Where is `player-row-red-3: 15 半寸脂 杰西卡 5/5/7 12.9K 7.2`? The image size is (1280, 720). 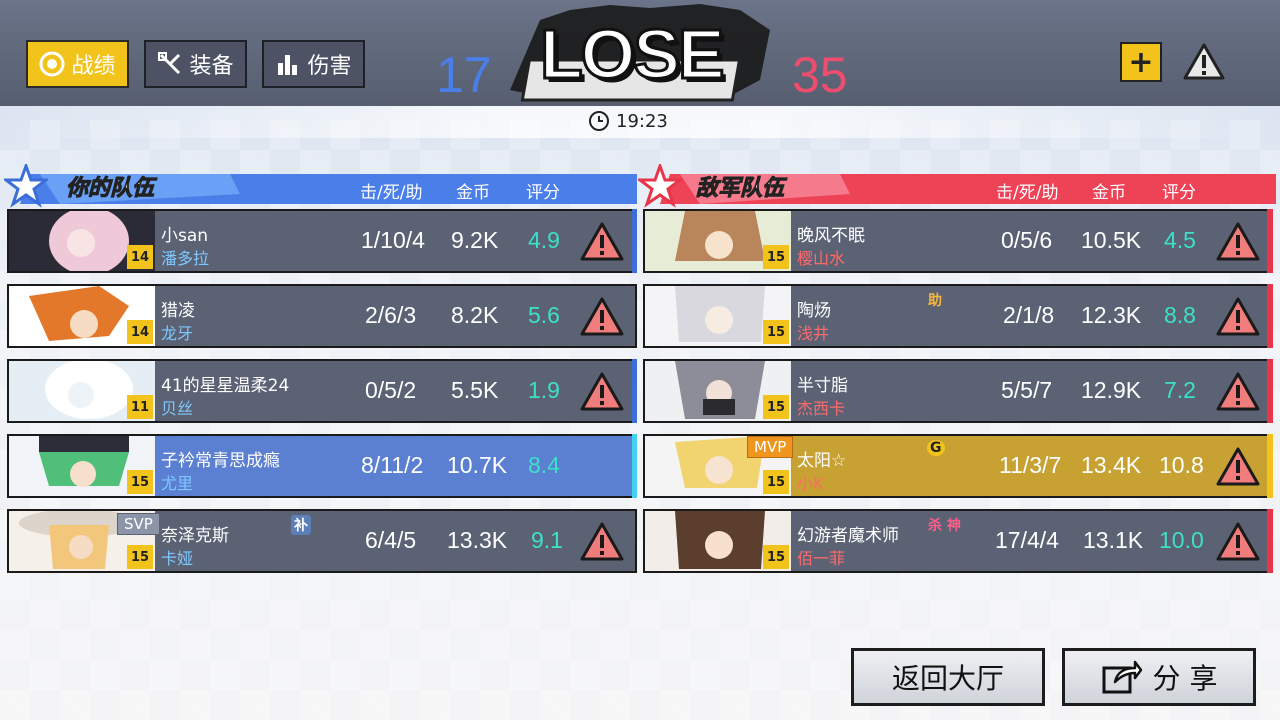
player-row-red-3: 15 半寸脂 杰西卡 5/5/7 12.9K 7.2 is located at coordinates (958, 391).